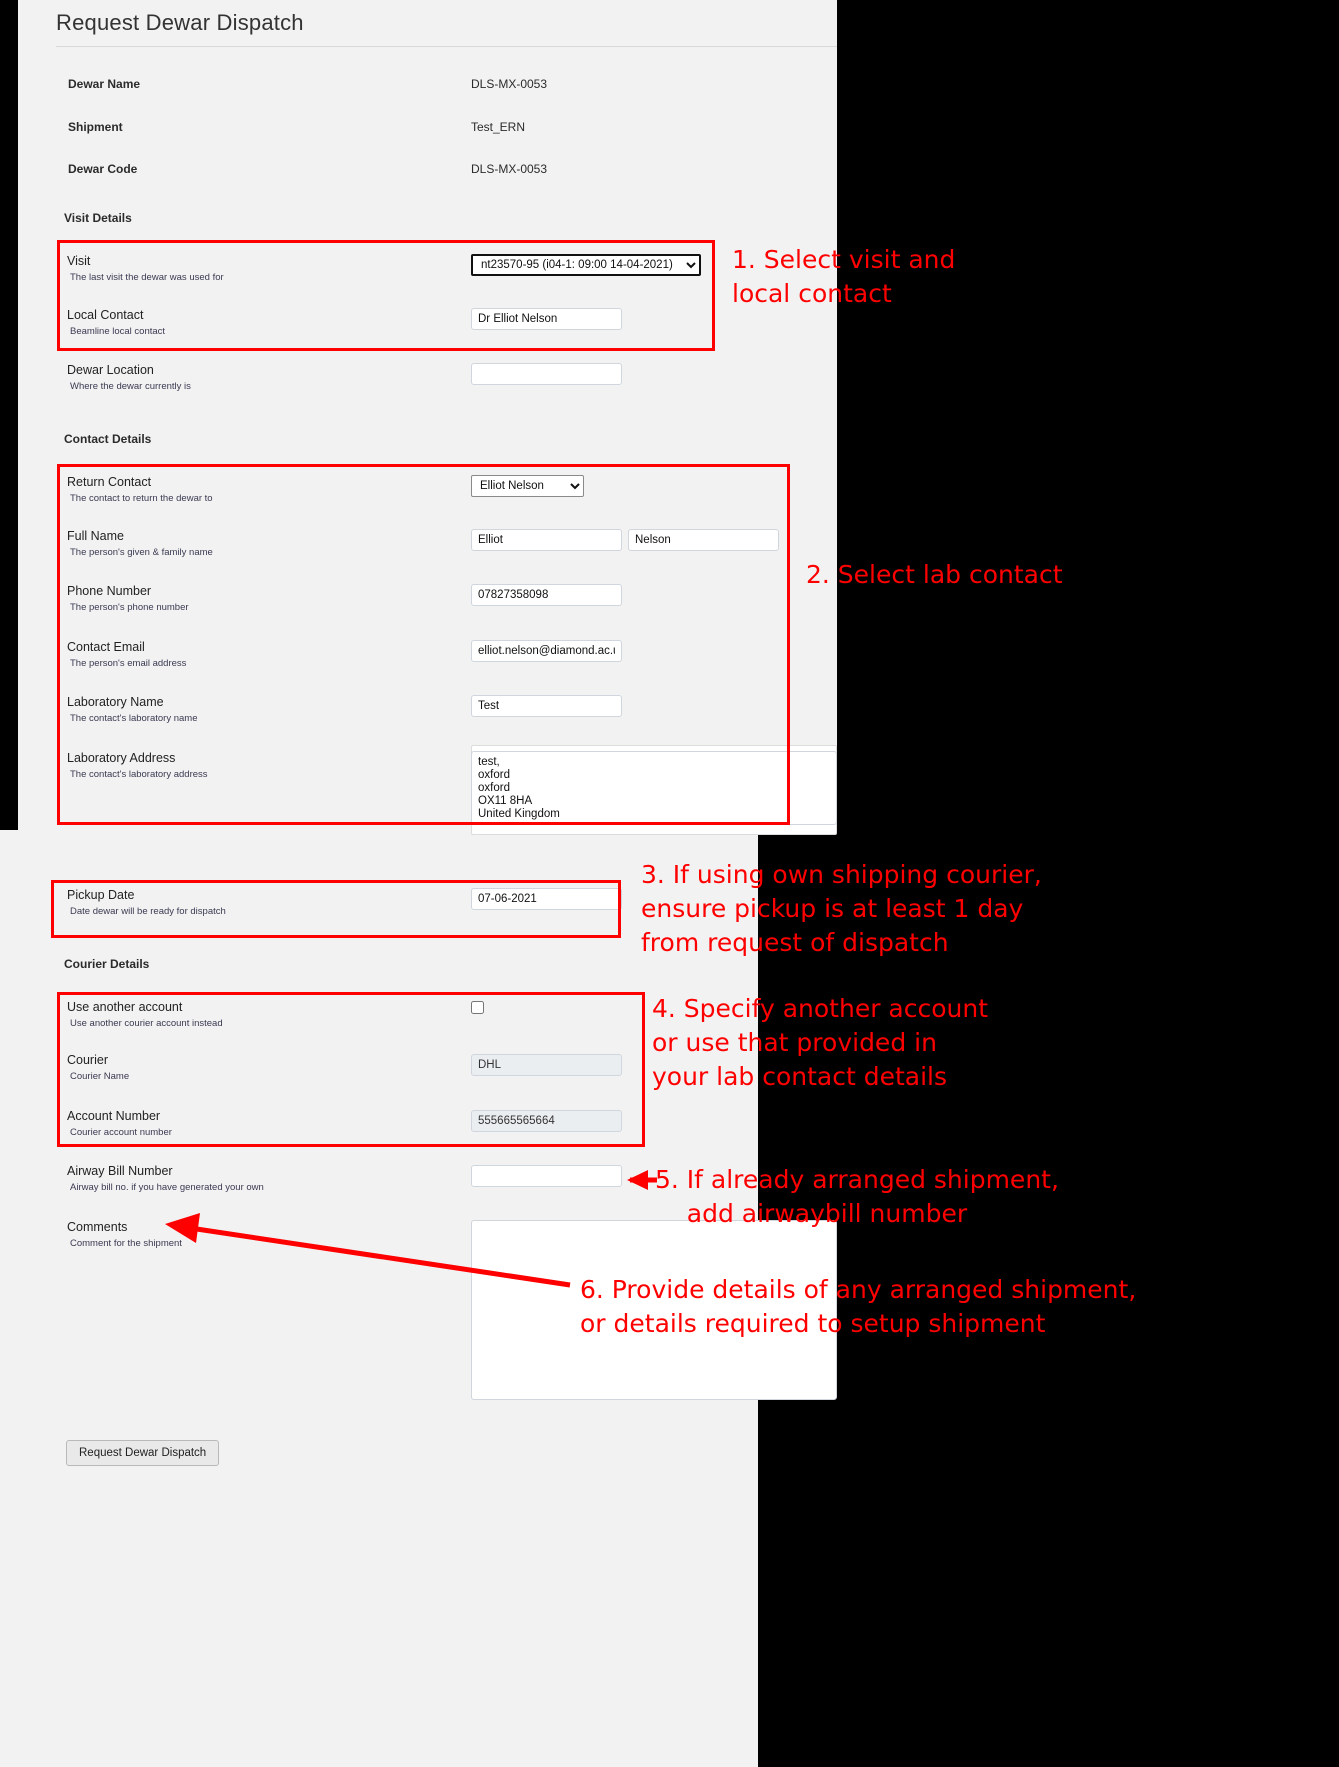  What do you see at coordinates (98, 218) in the screenshot?
I see `section-heading-visit-details: Visit Details` at bounding box center [98, 218].